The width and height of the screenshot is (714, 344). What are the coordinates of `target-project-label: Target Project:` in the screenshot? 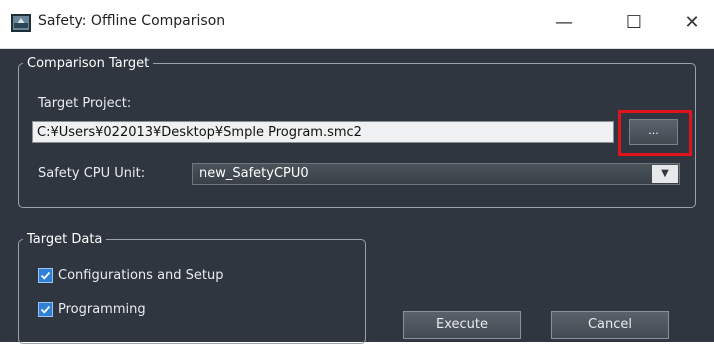 It's located at (85, 103).